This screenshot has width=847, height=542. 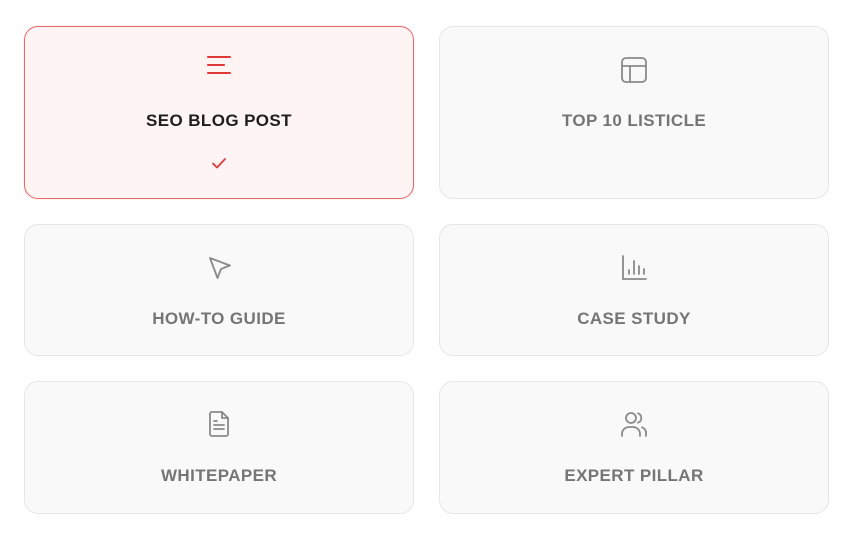 What do you see at coordinates (219, 475) in the screenshot?
I see `option-label: WHITEPAPER` at bounding box center [219, 475].